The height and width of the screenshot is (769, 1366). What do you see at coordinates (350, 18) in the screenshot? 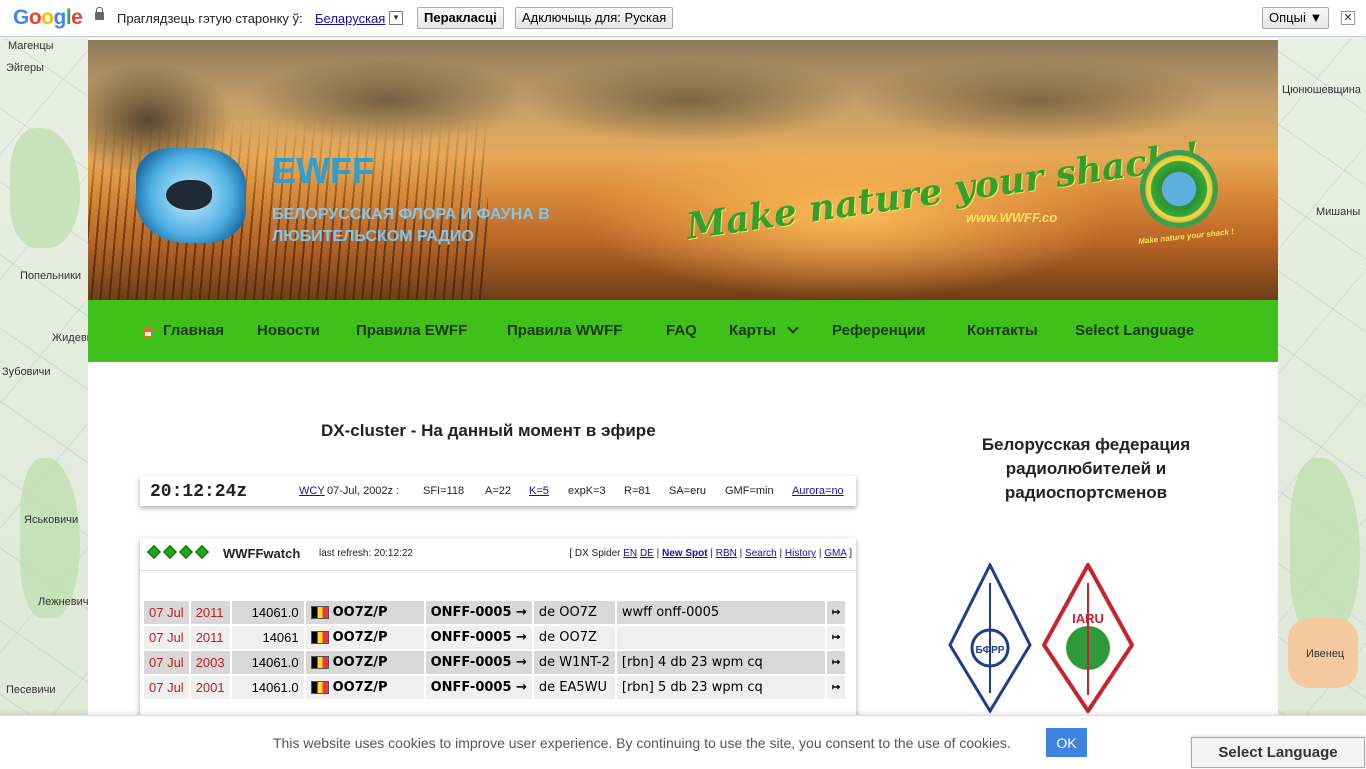
I see `source-language-link: Беларуская` at bounding box center [350, 18].